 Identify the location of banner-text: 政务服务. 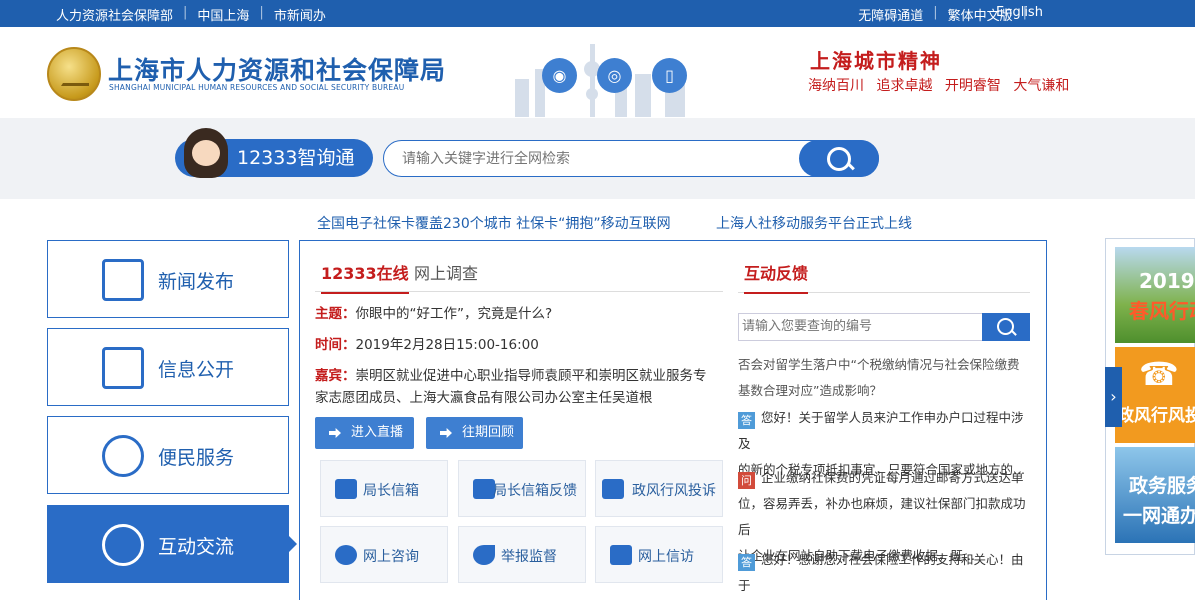
(1162, 486).